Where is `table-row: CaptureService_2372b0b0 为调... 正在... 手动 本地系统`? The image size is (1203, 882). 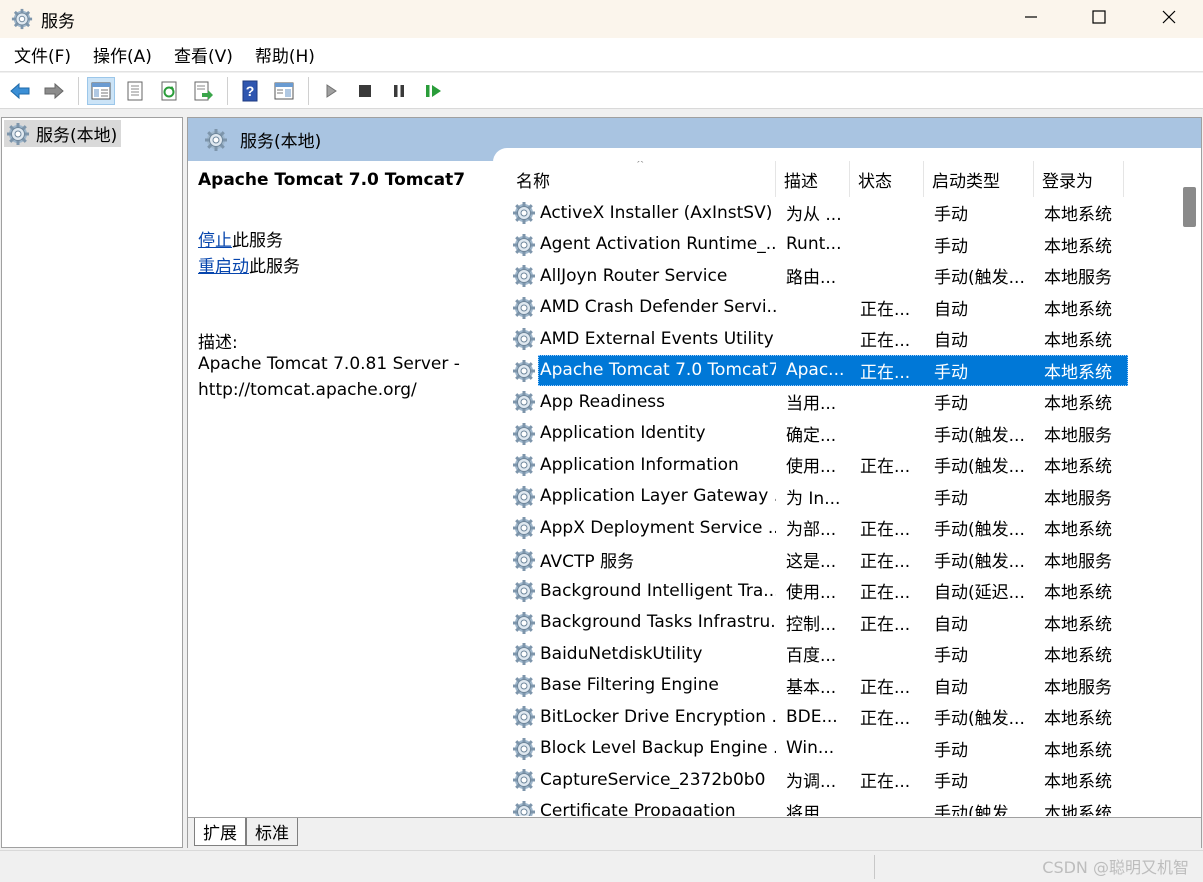 table-row: CaptureService_2372b0b0 为调... 正在... 手动 本地系统 is located at coordinates (818, 780).